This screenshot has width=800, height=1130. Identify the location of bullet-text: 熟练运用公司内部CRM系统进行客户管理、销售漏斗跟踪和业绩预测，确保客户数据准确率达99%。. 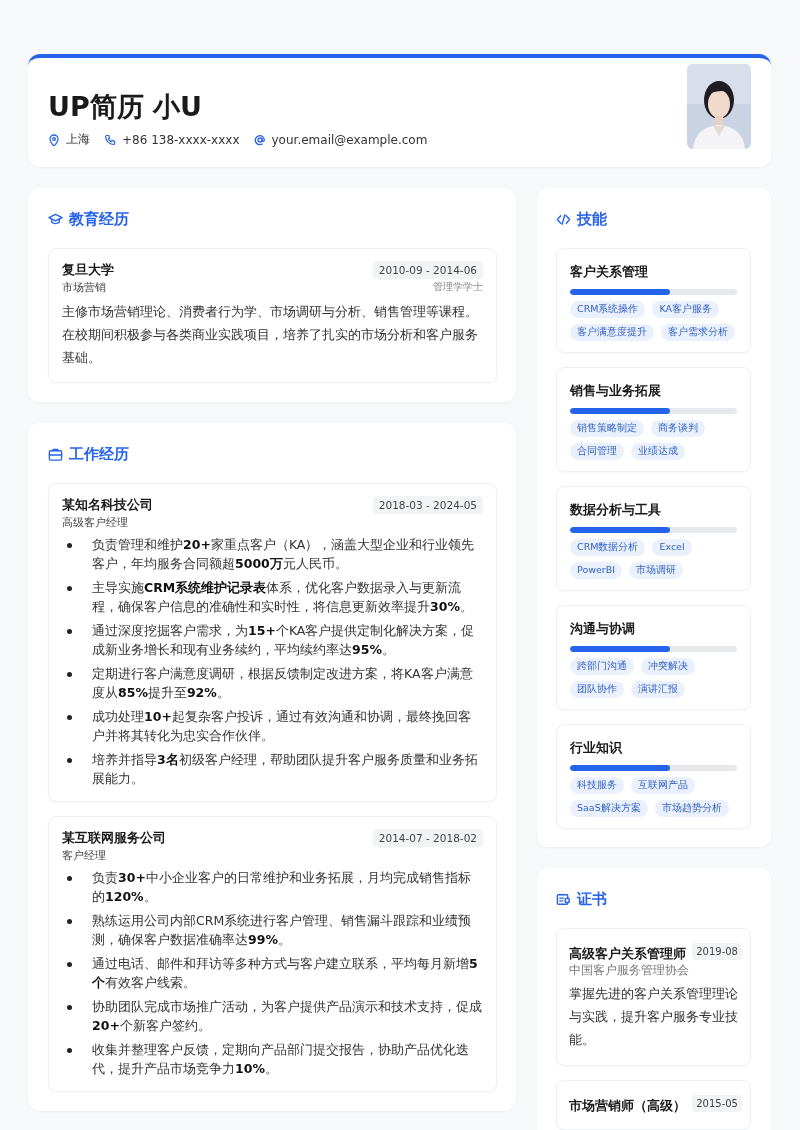
(282, 930).